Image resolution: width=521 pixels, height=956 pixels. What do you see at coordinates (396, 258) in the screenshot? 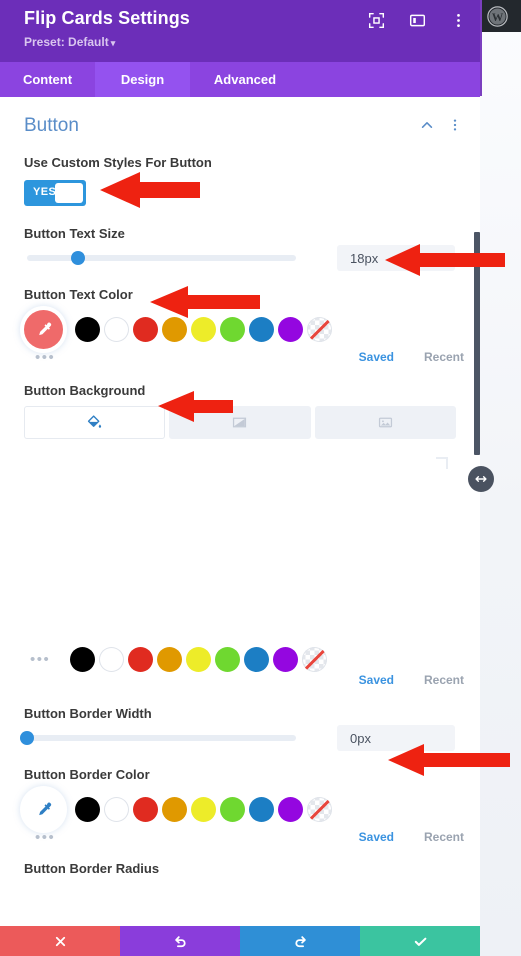
I see `text-size-input: 18px` at bounding box center [396, 258].